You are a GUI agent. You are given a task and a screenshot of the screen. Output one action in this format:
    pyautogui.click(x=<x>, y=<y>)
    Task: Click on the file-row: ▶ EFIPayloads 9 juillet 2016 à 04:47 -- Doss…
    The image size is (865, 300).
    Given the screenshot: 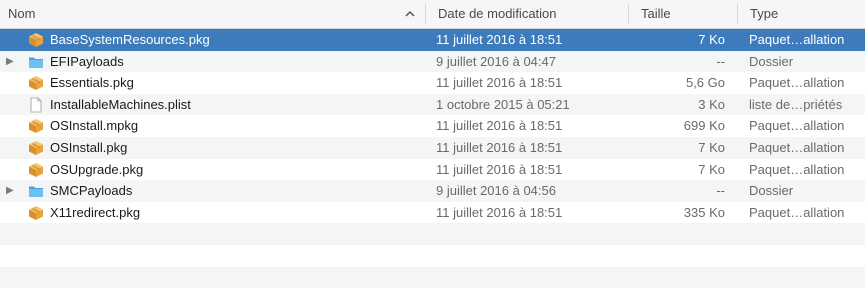 What is the action you would take?
    pyautogui.click(x=432, y=61)
    